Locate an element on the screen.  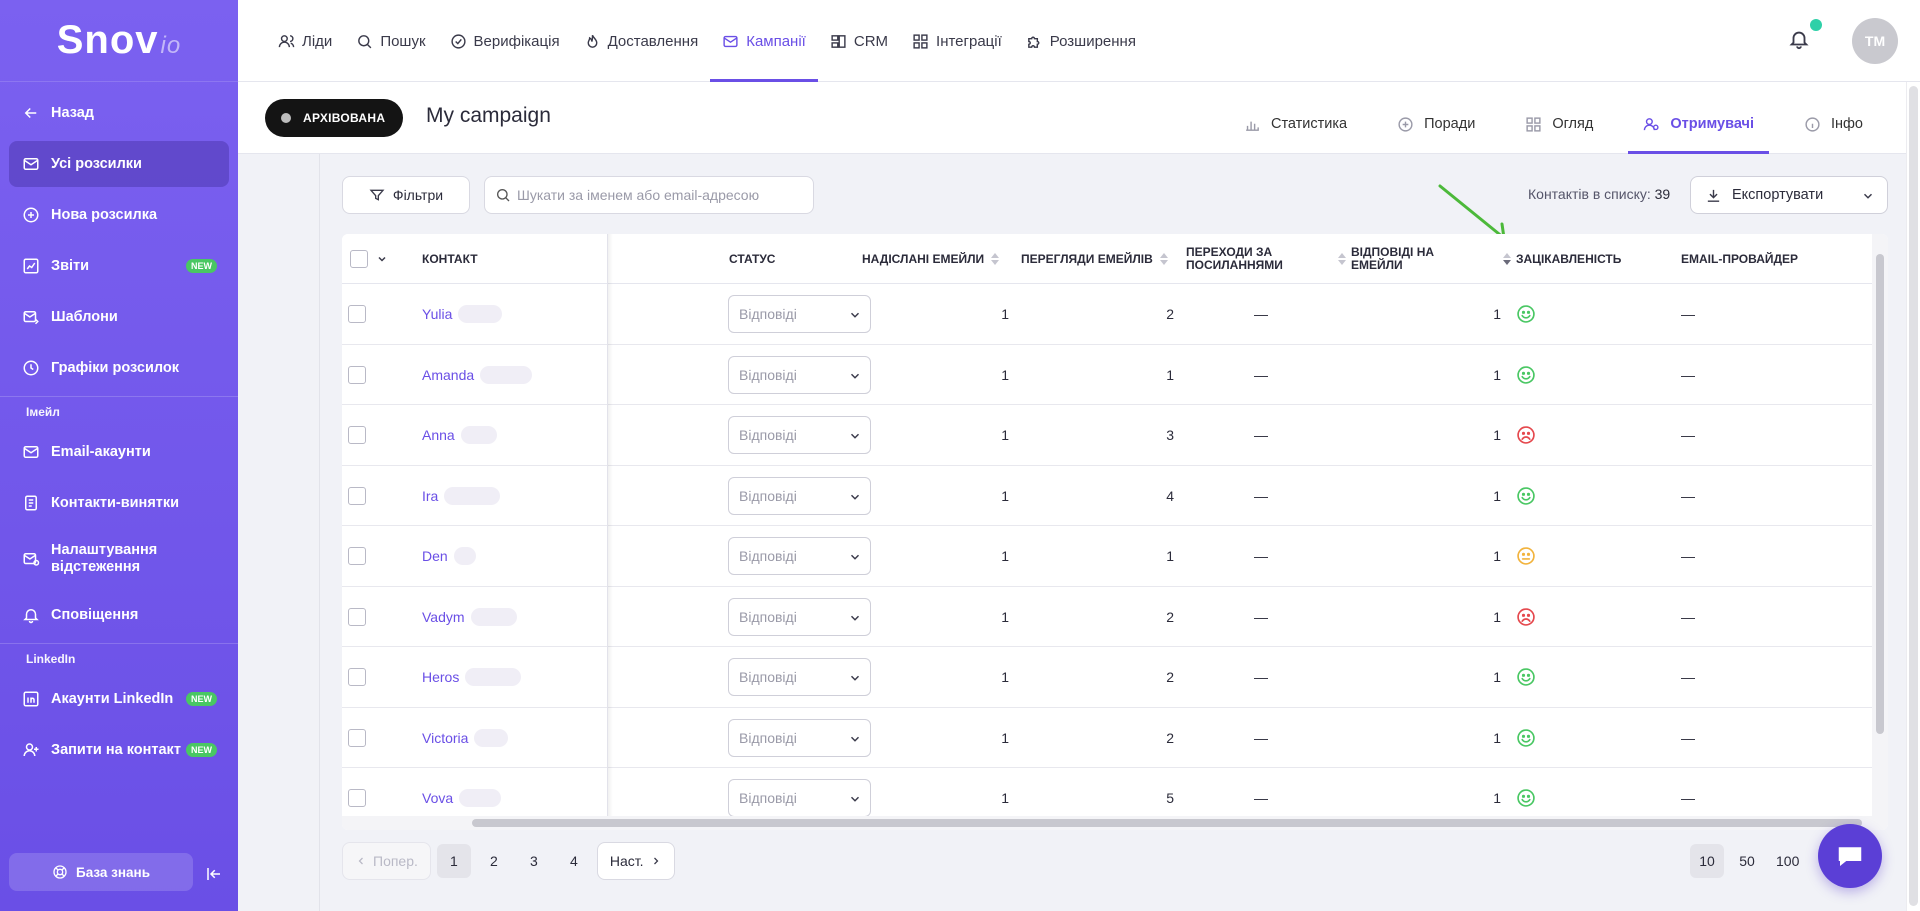
contact-name-link: Ira is located at coordinates (430, 496).